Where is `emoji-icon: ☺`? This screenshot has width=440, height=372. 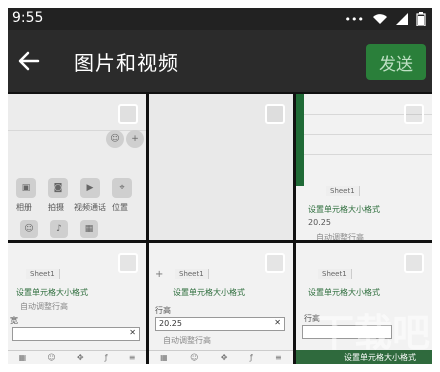
emoji-icon: ☺ is located at coordinates (115, 139).